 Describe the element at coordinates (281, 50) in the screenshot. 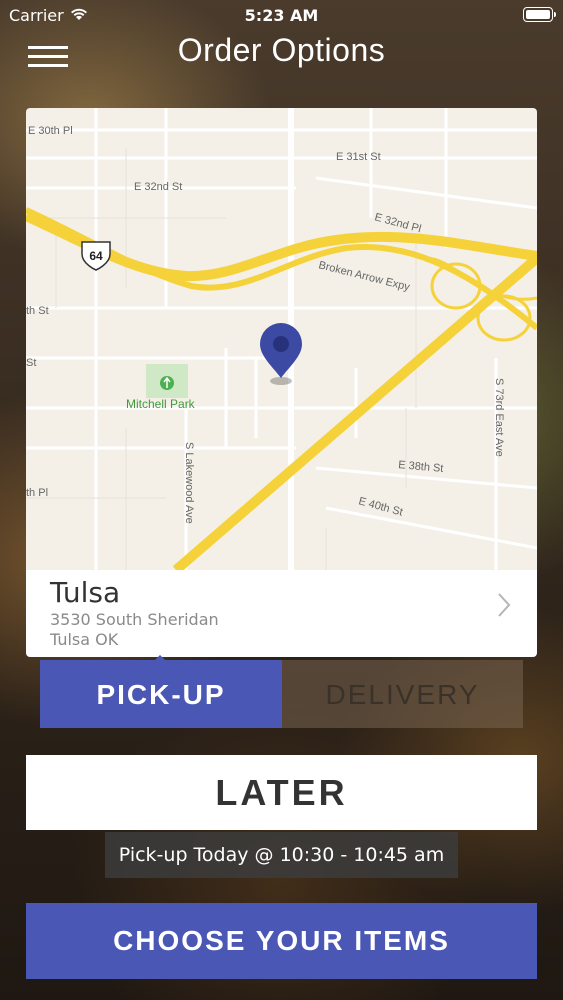

I see `page-title: Order Options` at that location.